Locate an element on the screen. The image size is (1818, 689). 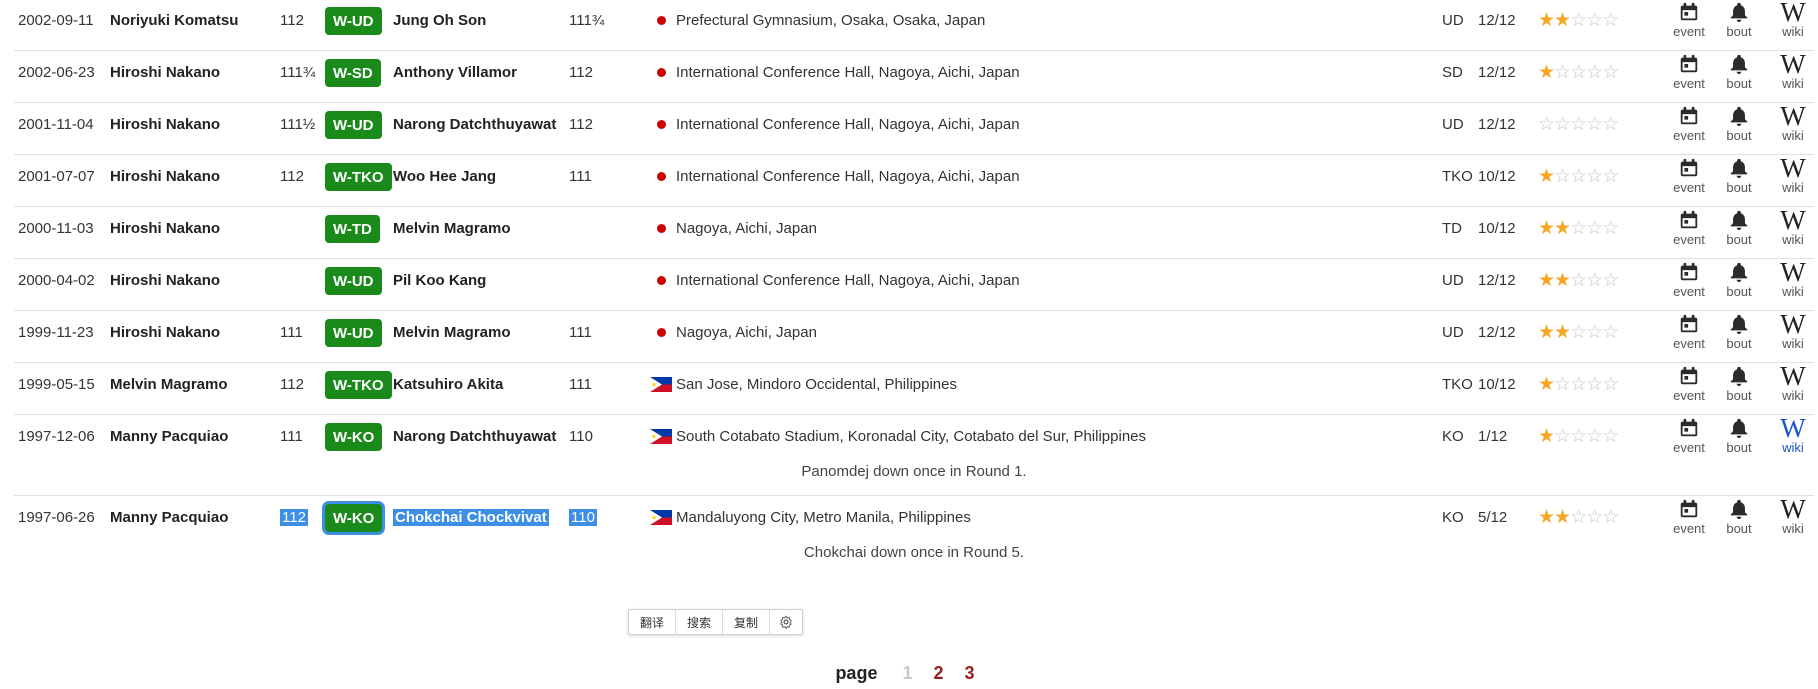
rounds: 5/12 is located at coordinates (1493, 517).